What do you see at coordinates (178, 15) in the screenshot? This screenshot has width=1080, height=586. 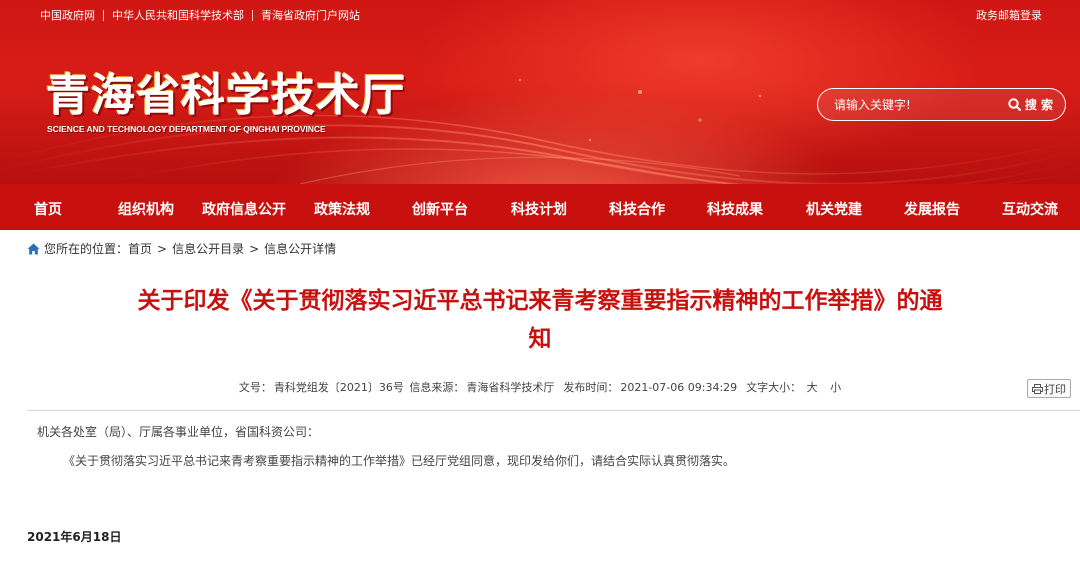 I see `top-link-most: 中华人民共和国科学技术部` at bounding box center [178, 15].